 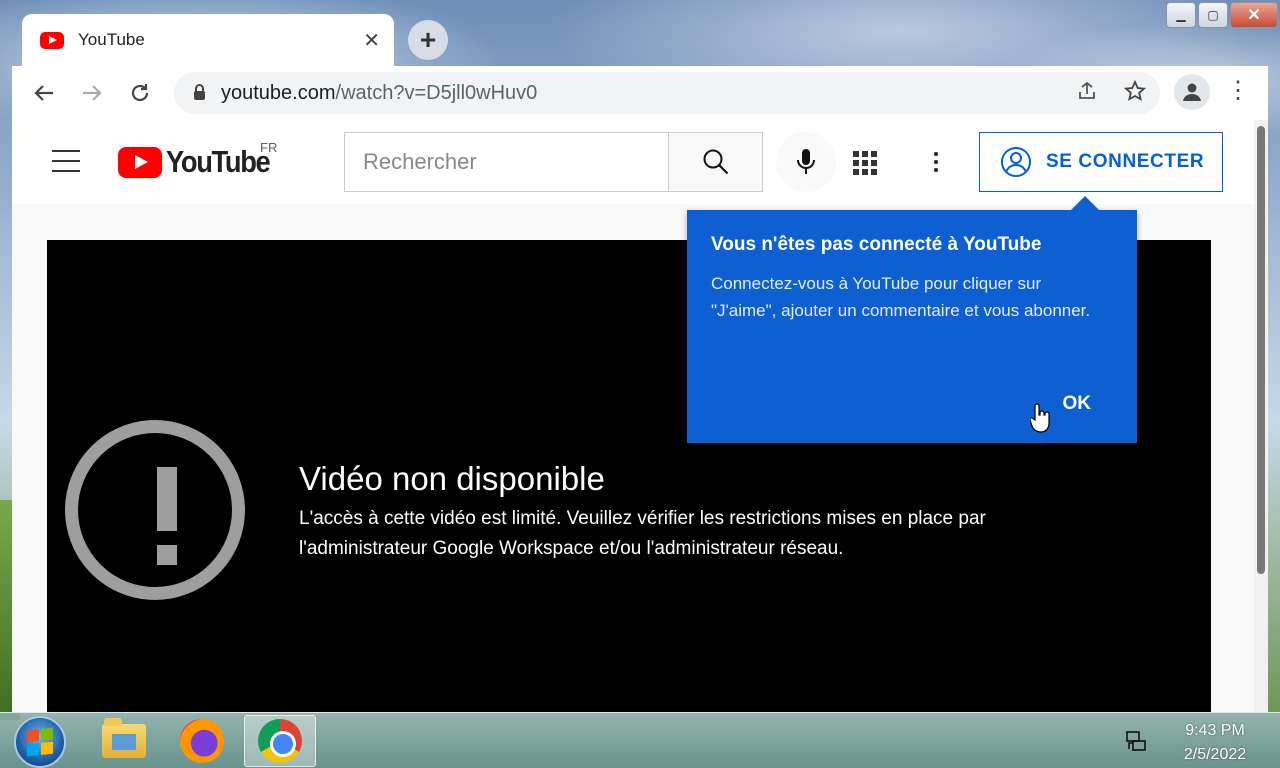 I want to click on youtube-logo-text: YouTube, so click(x=218, y=161).